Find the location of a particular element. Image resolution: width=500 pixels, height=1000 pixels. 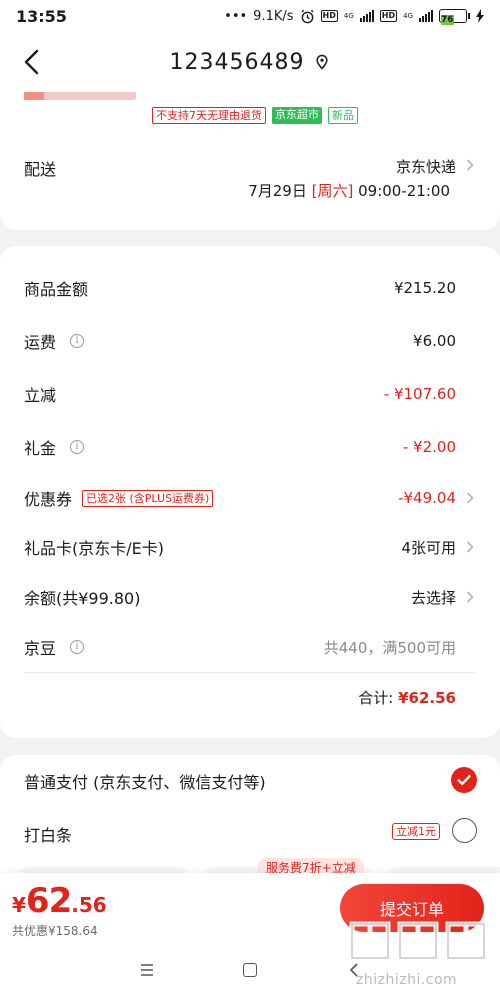

location-pin-icon is located at coordinates (322, 62).